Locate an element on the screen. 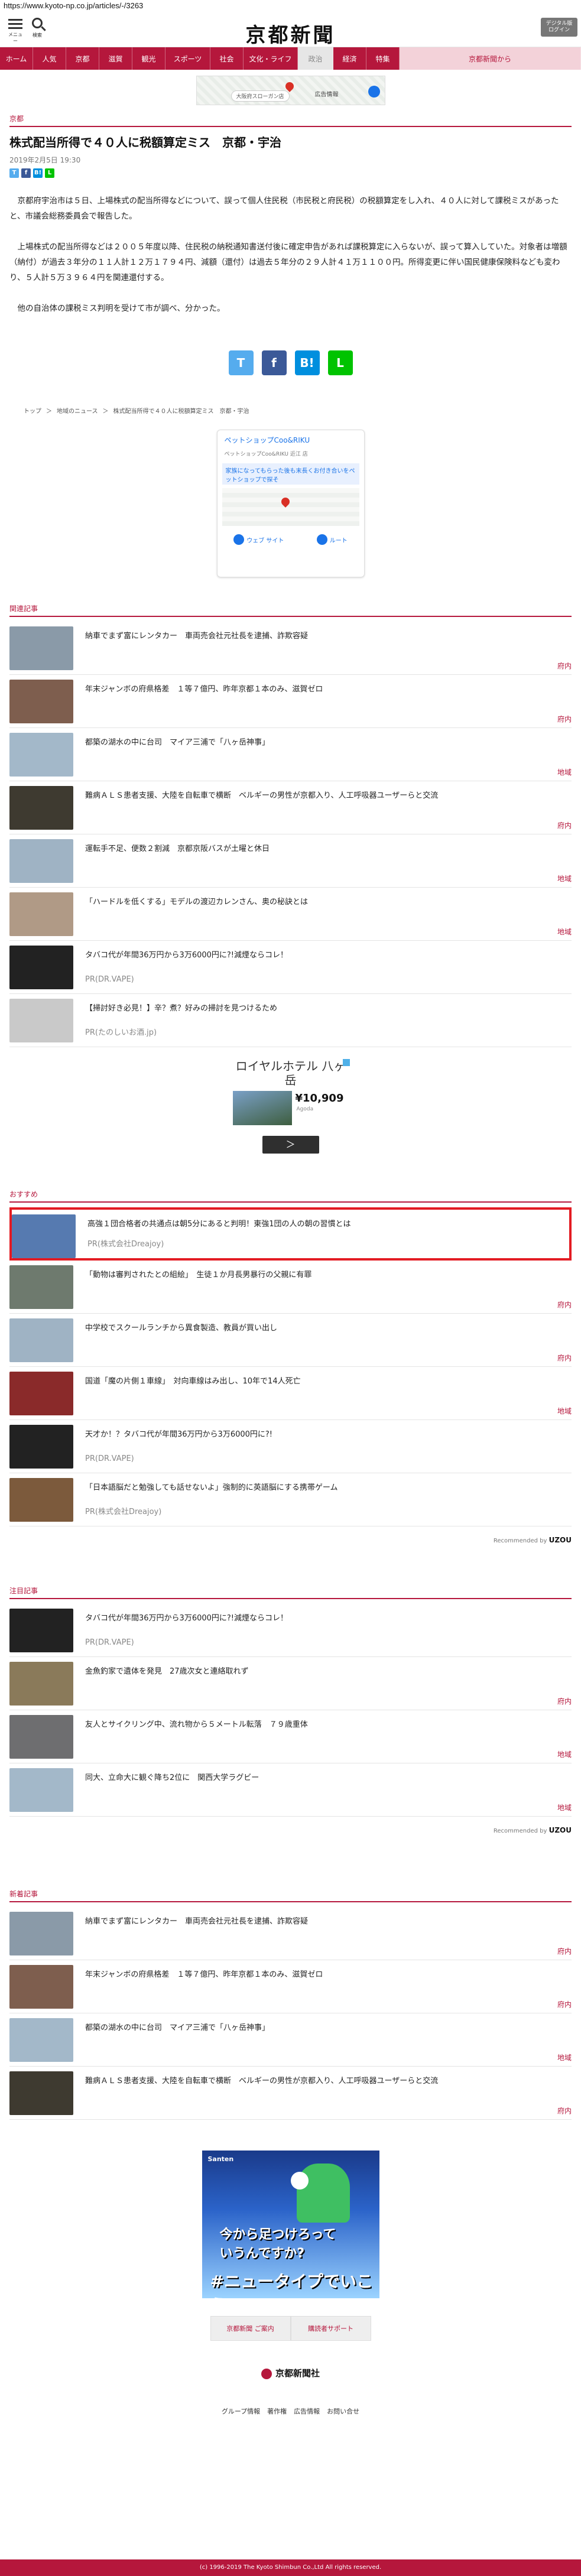 The width and height of the screenshot is (581, 2576). article-section: 京都 is located at coordinates (295, 118).